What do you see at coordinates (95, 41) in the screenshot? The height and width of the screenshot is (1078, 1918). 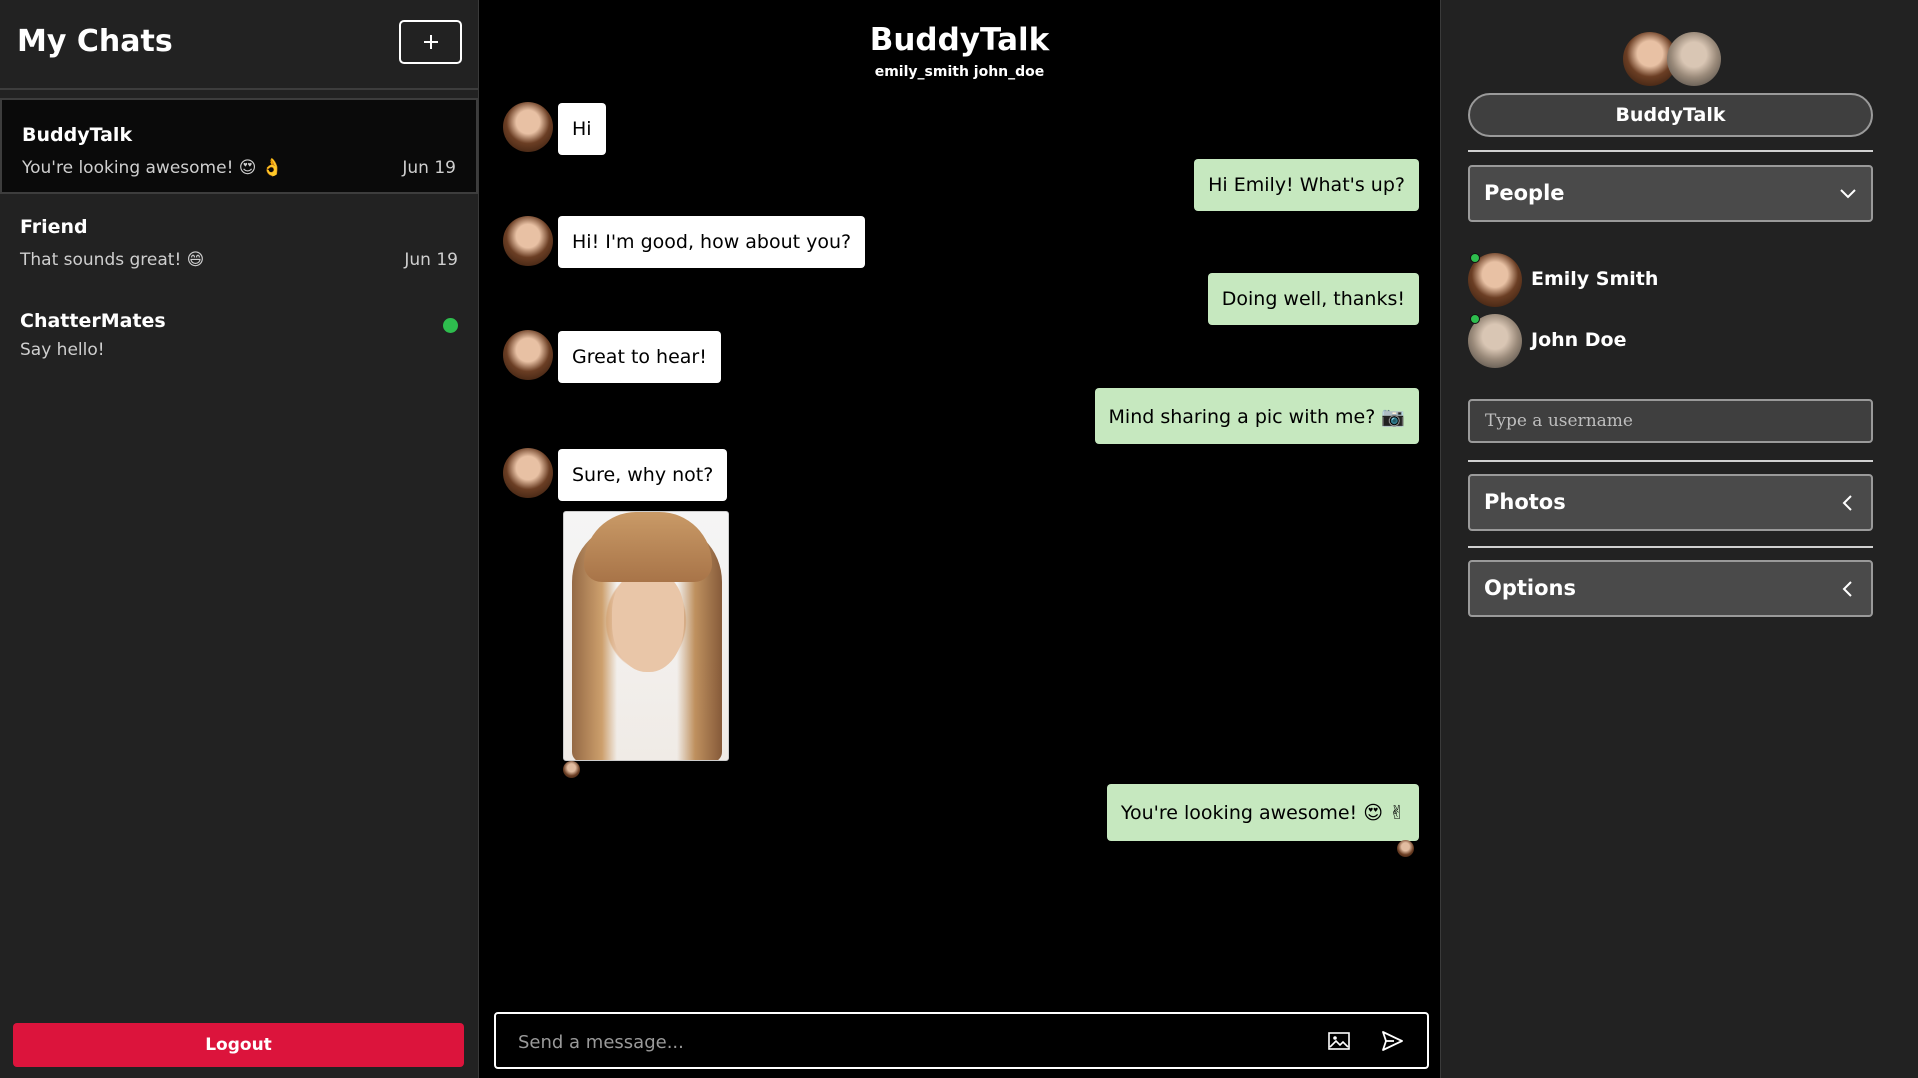 I see `sidebar-title: My Chats` at bounding box center [95, 41].